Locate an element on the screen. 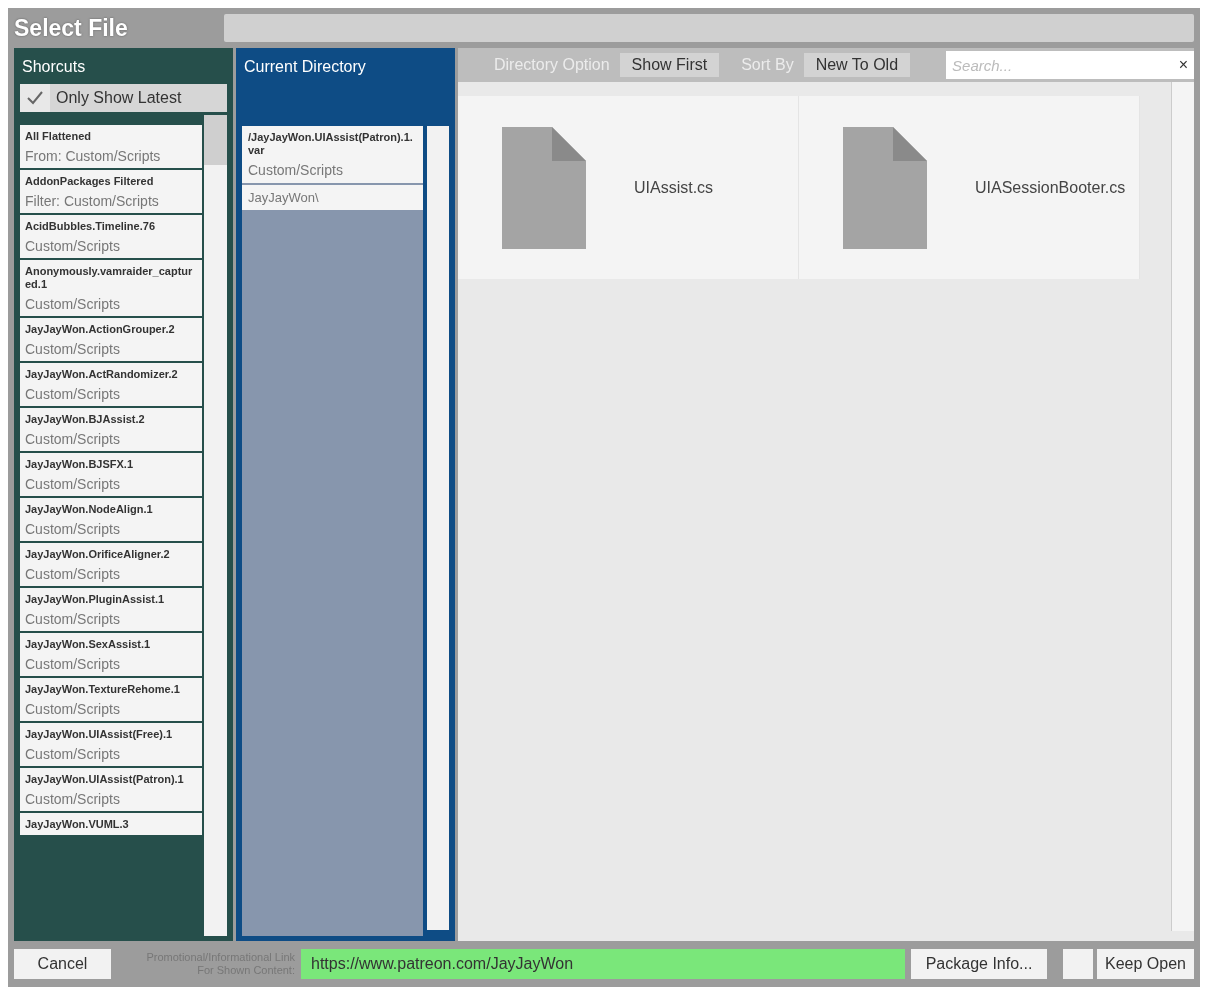 Image resolution: width=1205 pixels, height=987 pixels. shortcut-item: JayJayWon.VUML.3 is located at coordinates (111, 824).